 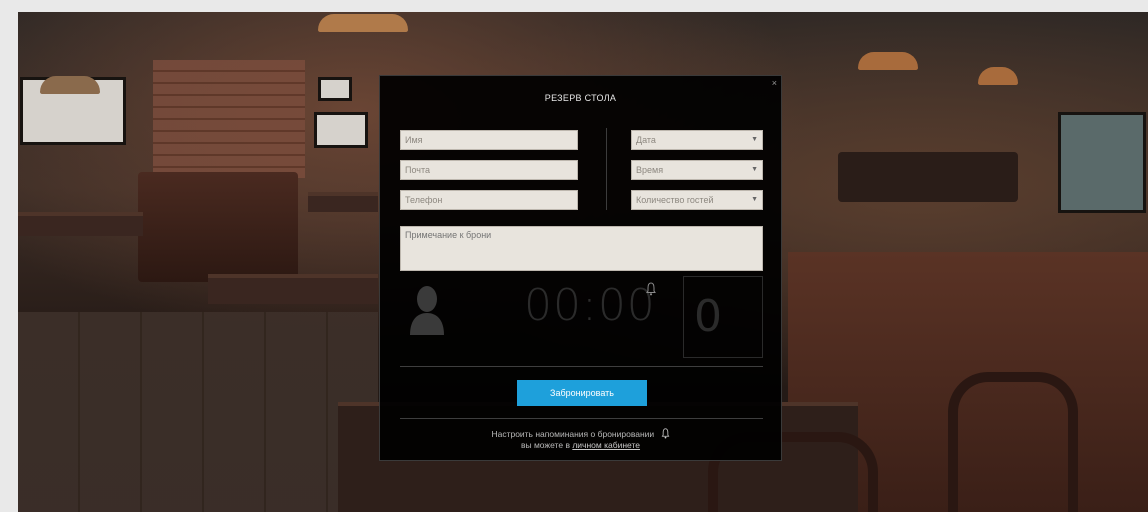 What do you see at coordinates (723, 317) in the screenshot?
I see `guest-counter: 0` at bounding box center [723, 317].